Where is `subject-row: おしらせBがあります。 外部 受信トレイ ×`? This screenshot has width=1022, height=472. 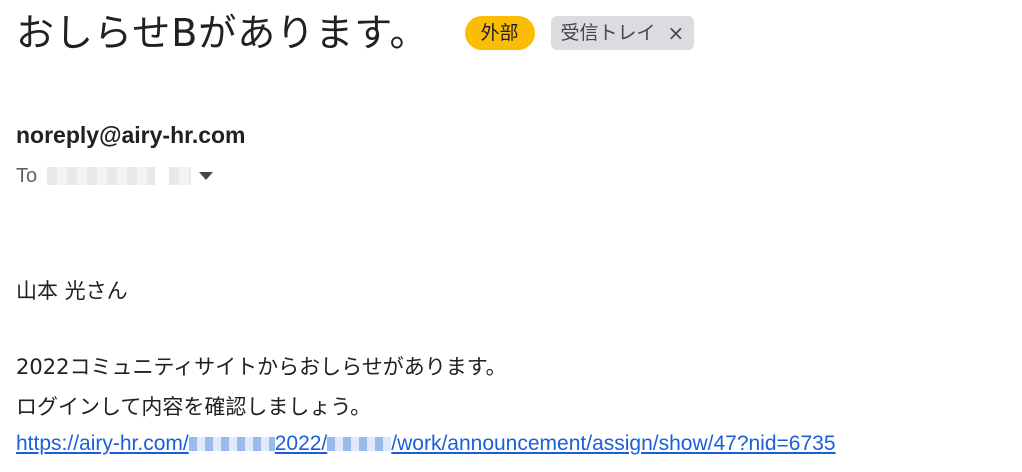
subject-row: おしらせBがあります。 外部 受信トレイ × is located at coordinates (355, 33).